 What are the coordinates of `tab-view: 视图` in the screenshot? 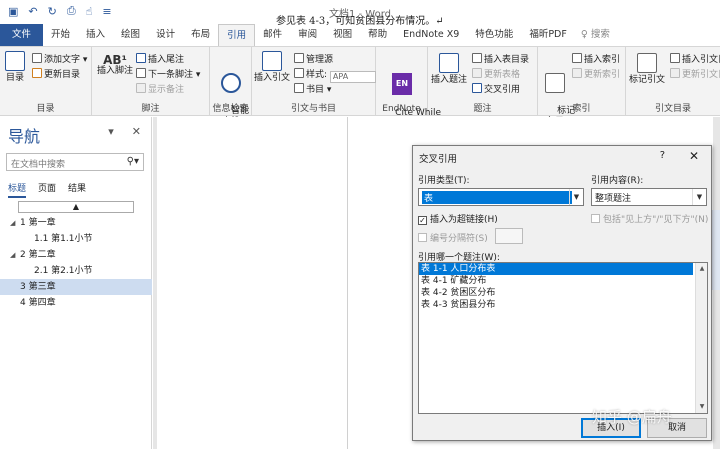 It's located at (342, 35).